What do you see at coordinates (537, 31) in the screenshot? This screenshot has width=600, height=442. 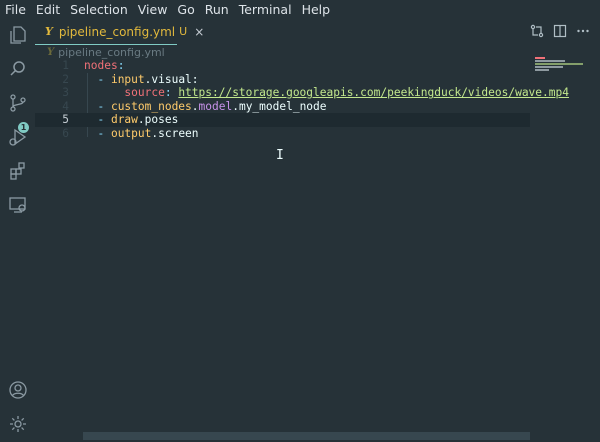 I see `compare-changes-icon` at bounding box center [537, 31].